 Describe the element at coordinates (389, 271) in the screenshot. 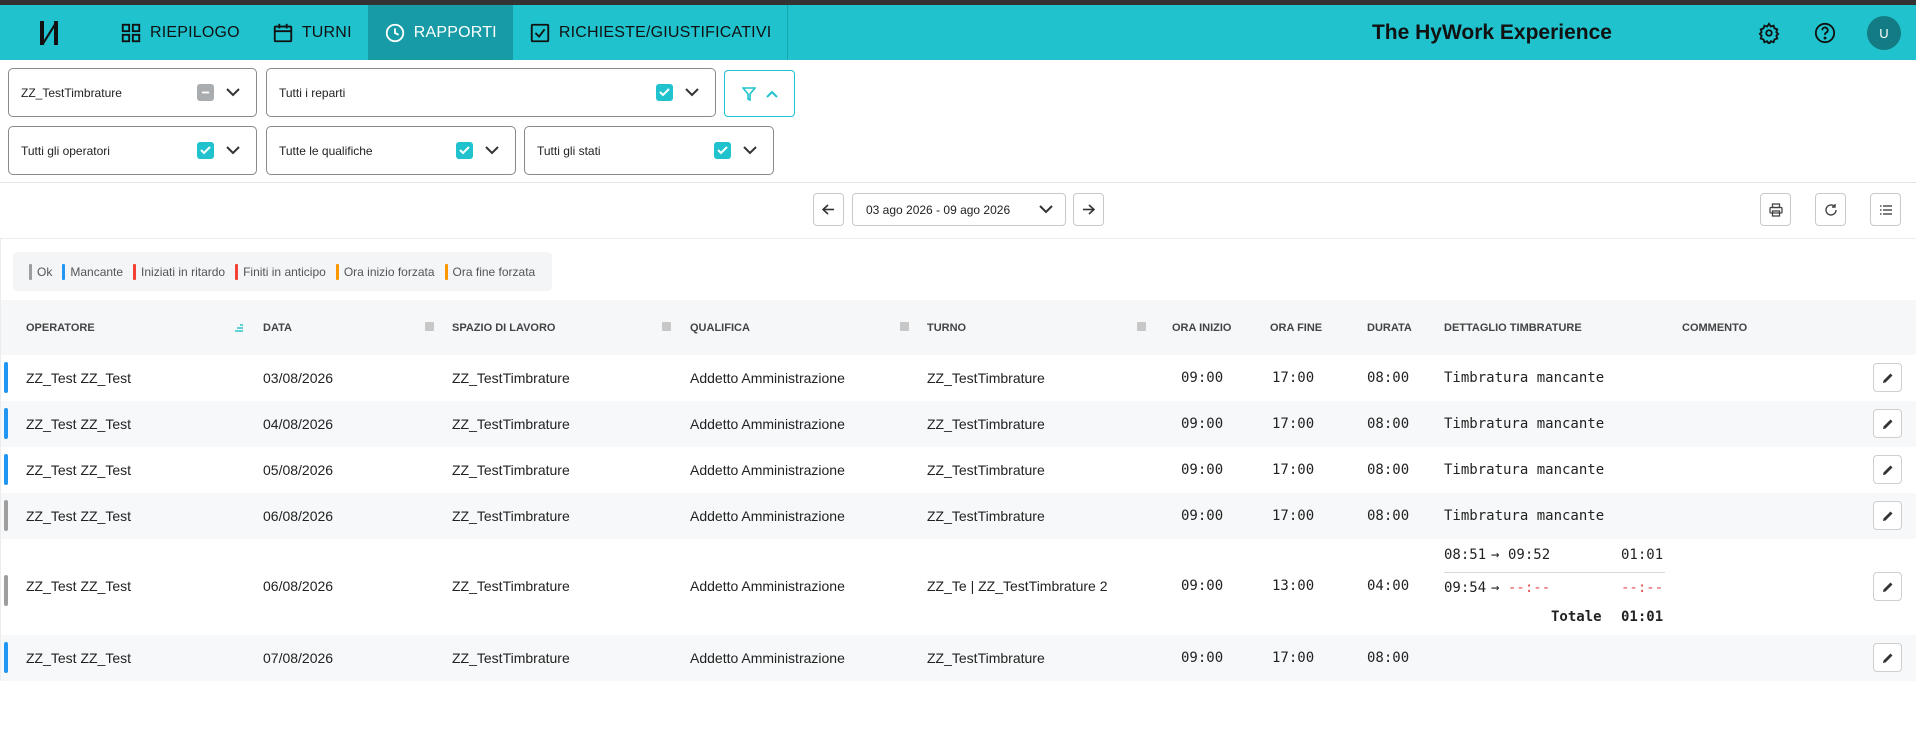

I see `legend-label: Ora inizio forzata` at that location.